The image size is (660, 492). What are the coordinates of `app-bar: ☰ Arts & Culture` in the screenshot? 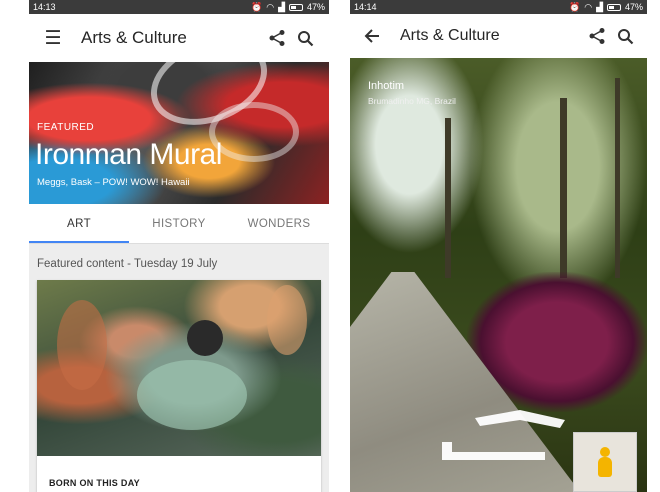 It's located at (179, 38).